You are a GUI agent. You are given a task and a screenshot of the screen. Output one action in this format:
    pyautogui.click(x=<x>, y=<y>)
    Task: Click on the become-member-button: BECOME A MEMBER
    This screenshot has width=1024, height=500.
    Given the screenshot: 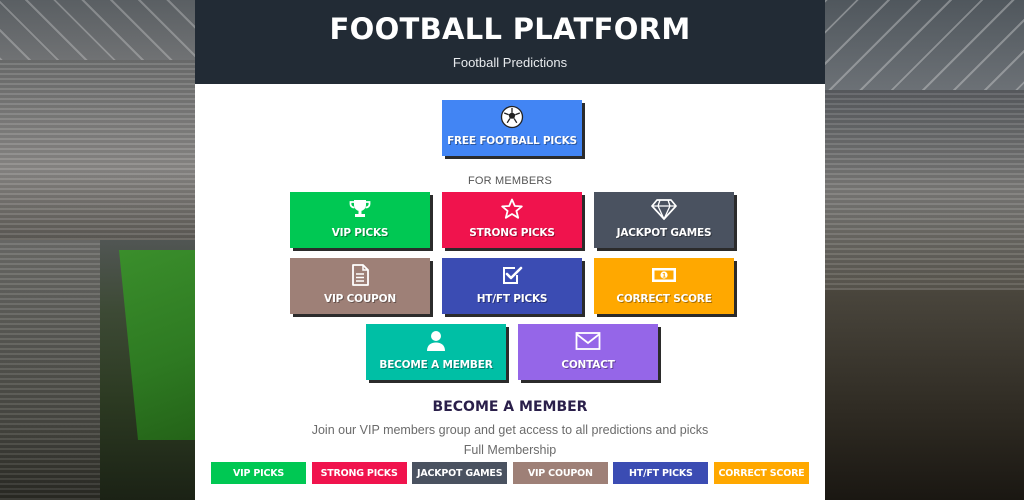 What is the action you would take?
    pyautogui.click(x=436, y=352)
    